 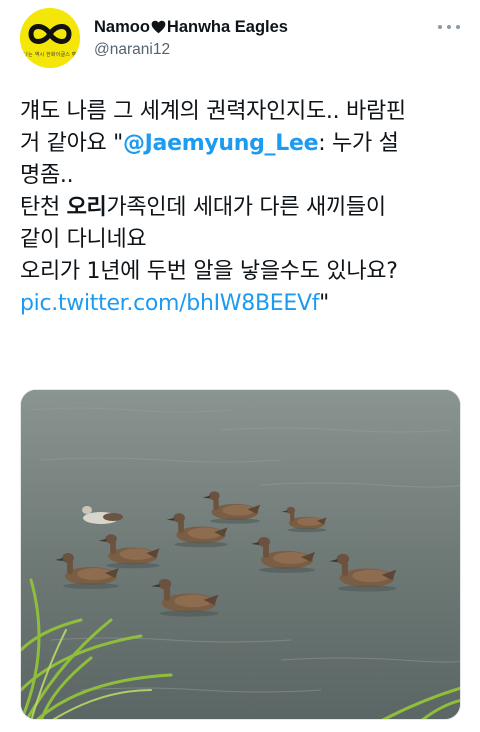 I want to click on heart-icon, so click(x=158, y=27).